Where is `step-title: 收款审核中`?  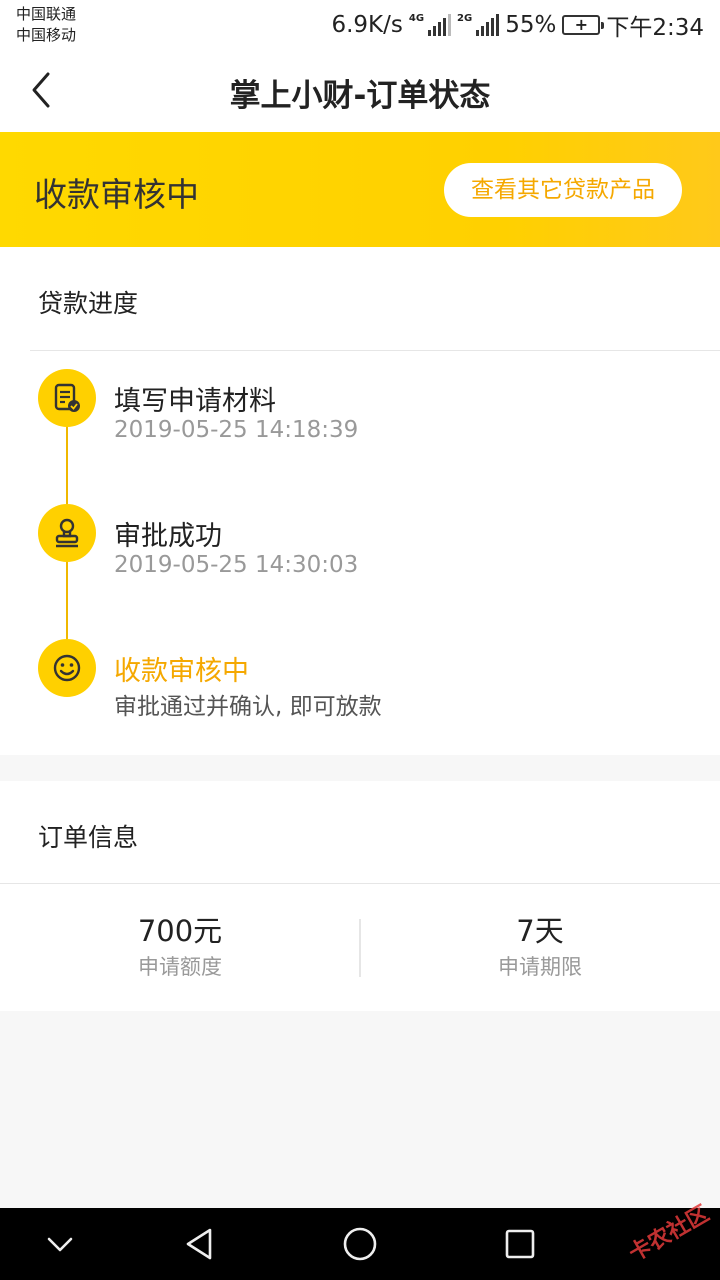
step-title: 收款审核中 is located at coordinates (181, 671).